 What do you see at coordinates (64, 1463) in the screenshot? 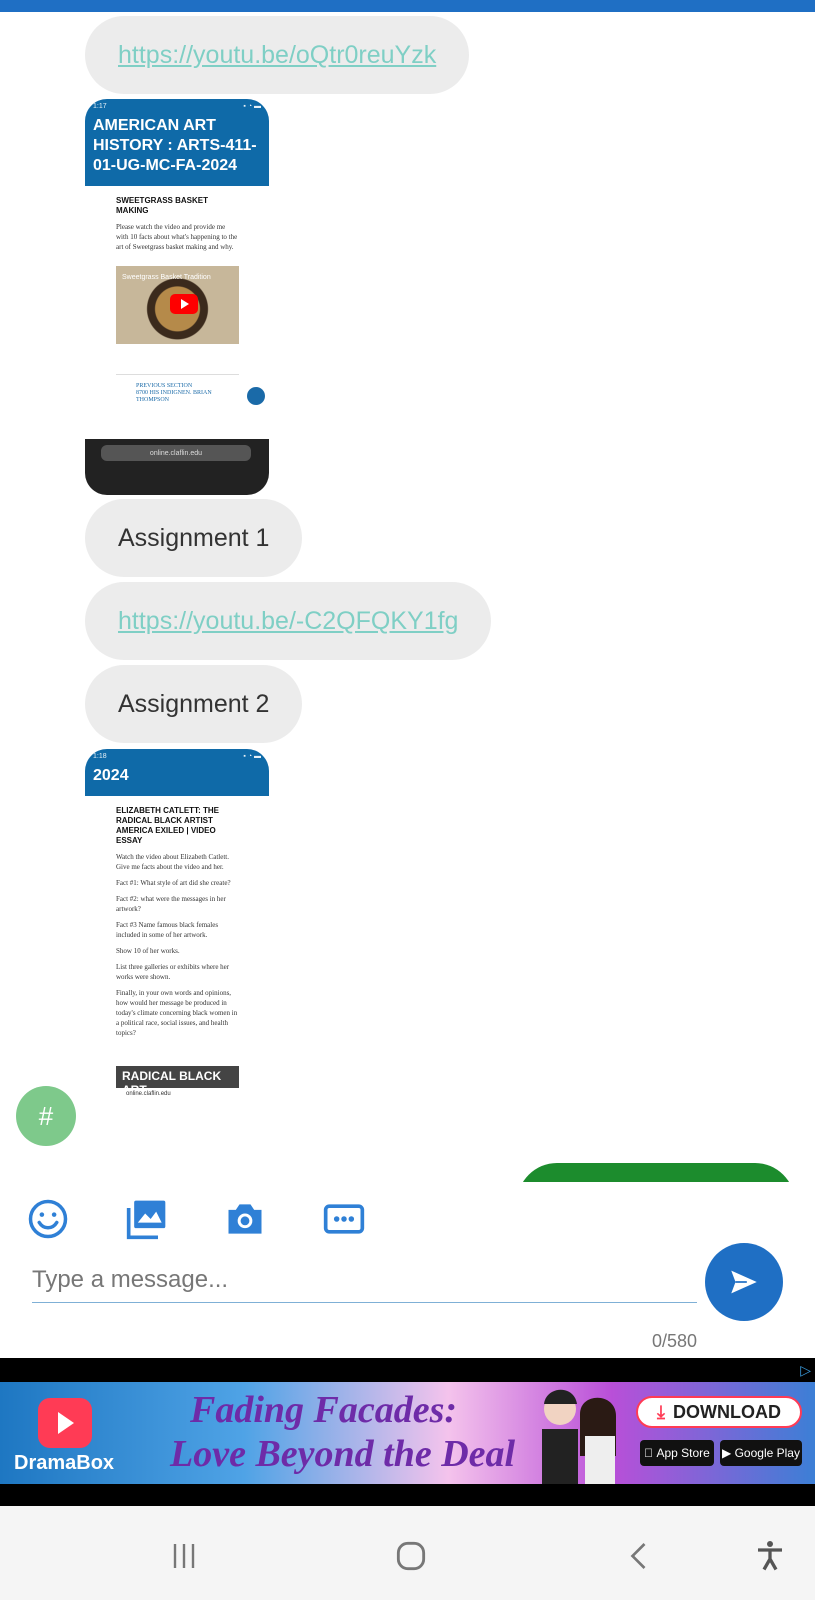
I see `ad-brand: DramaBox` at bounding box center [64, 1463].